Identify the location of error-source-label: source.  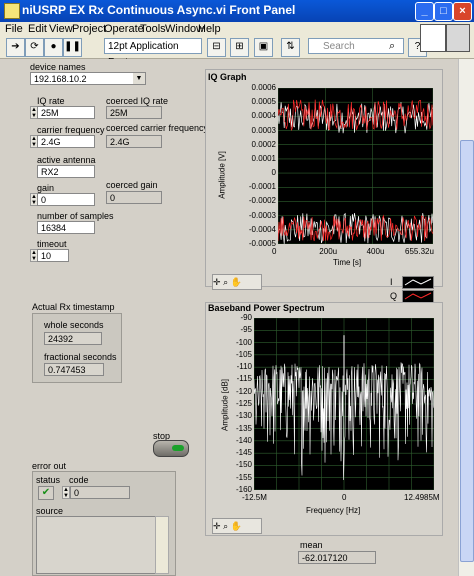
(50, 511).